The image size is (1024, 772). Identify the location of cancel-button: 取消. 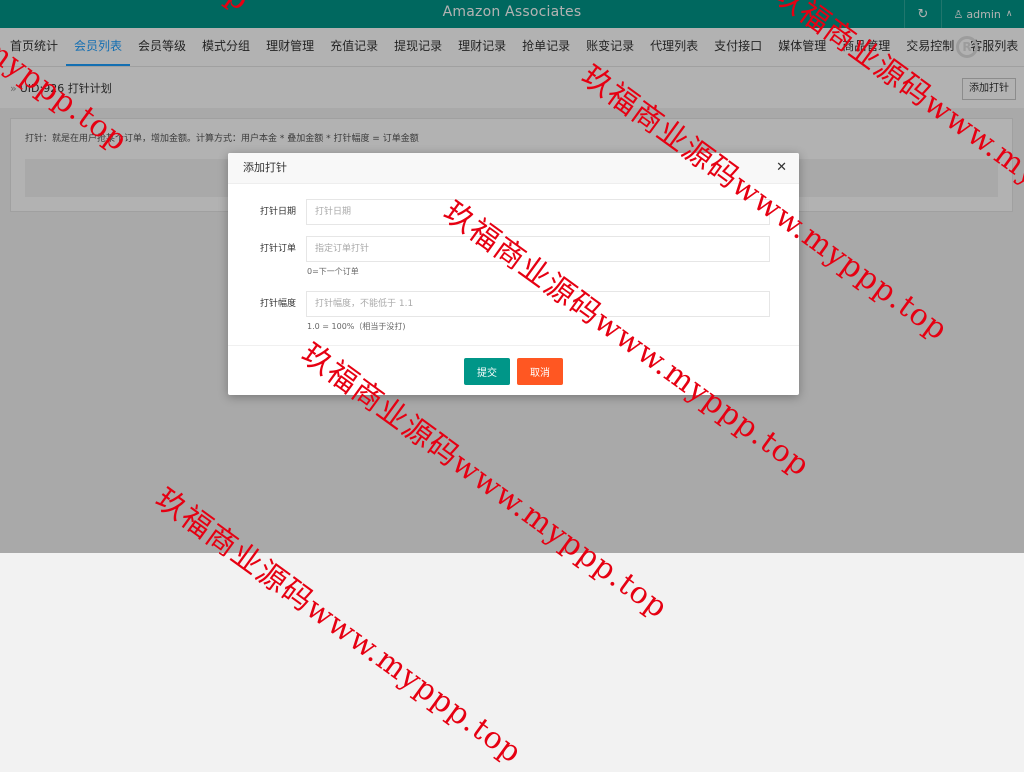
(540, 371).